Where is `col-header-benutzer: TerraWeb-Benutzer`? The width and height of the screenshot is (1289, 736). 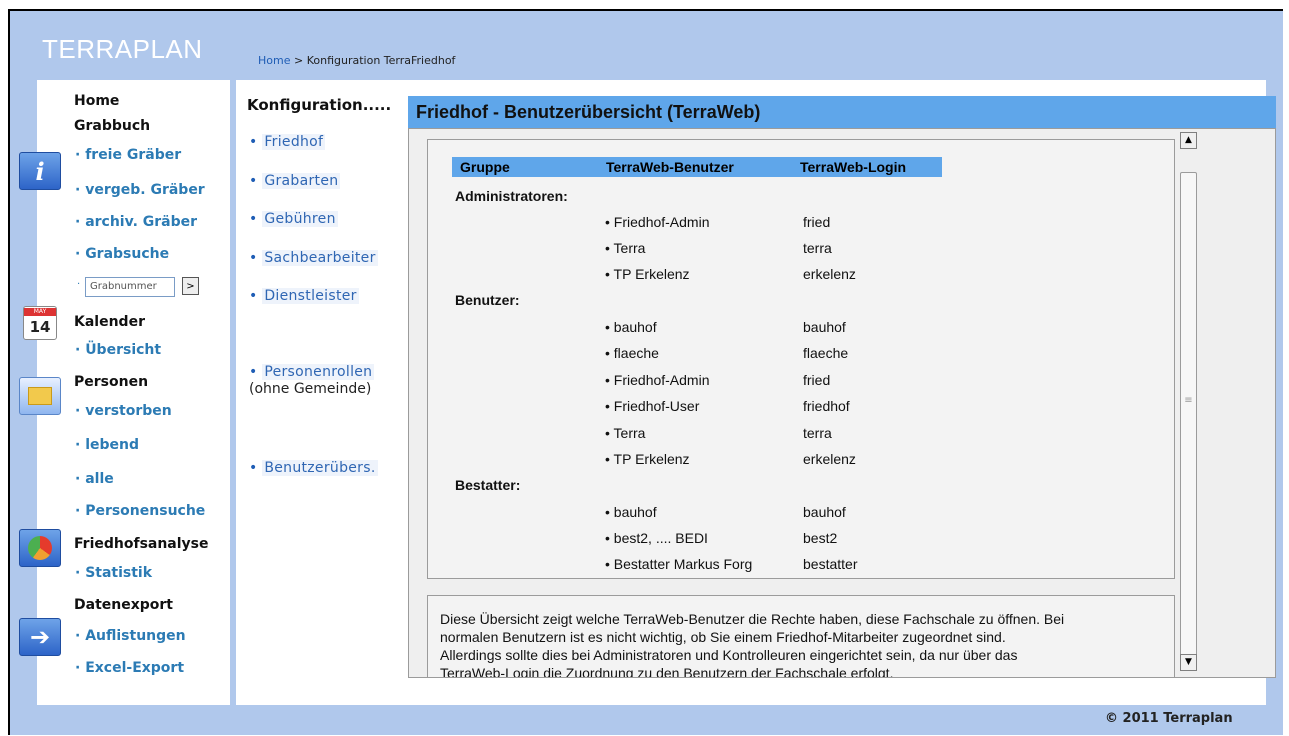 col-header-benutzer: TerraWeb-Benutzer is located at coordinates (695, 167).